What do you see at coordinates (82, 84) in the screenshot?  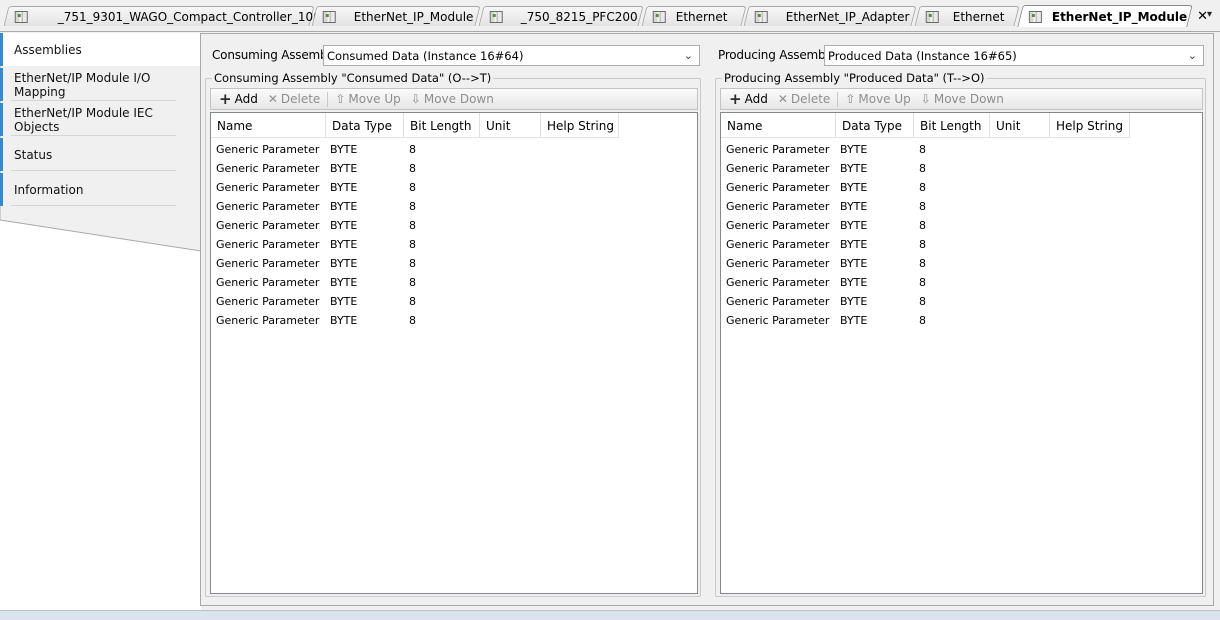 I see `category-label: EtherNet/IP Module I/O Mapping` at bounding box center [82, 84].